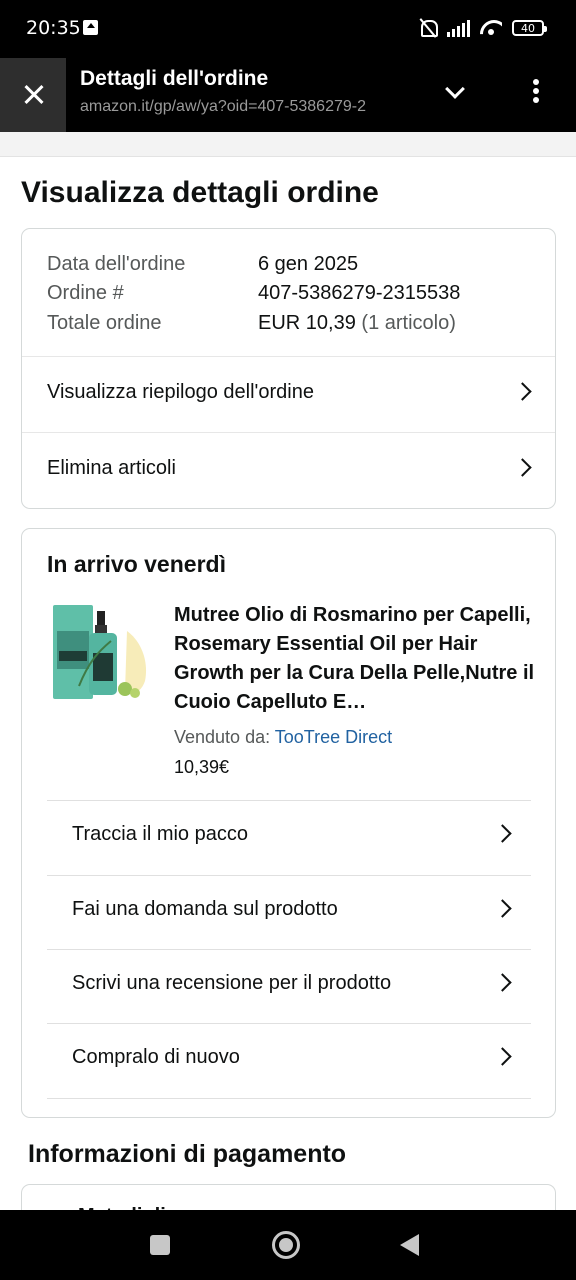 This screenshot has height=1280, width=576. Describe the element at coordinates (33, 95) in the screenshot. I see `close-icon` at that location.